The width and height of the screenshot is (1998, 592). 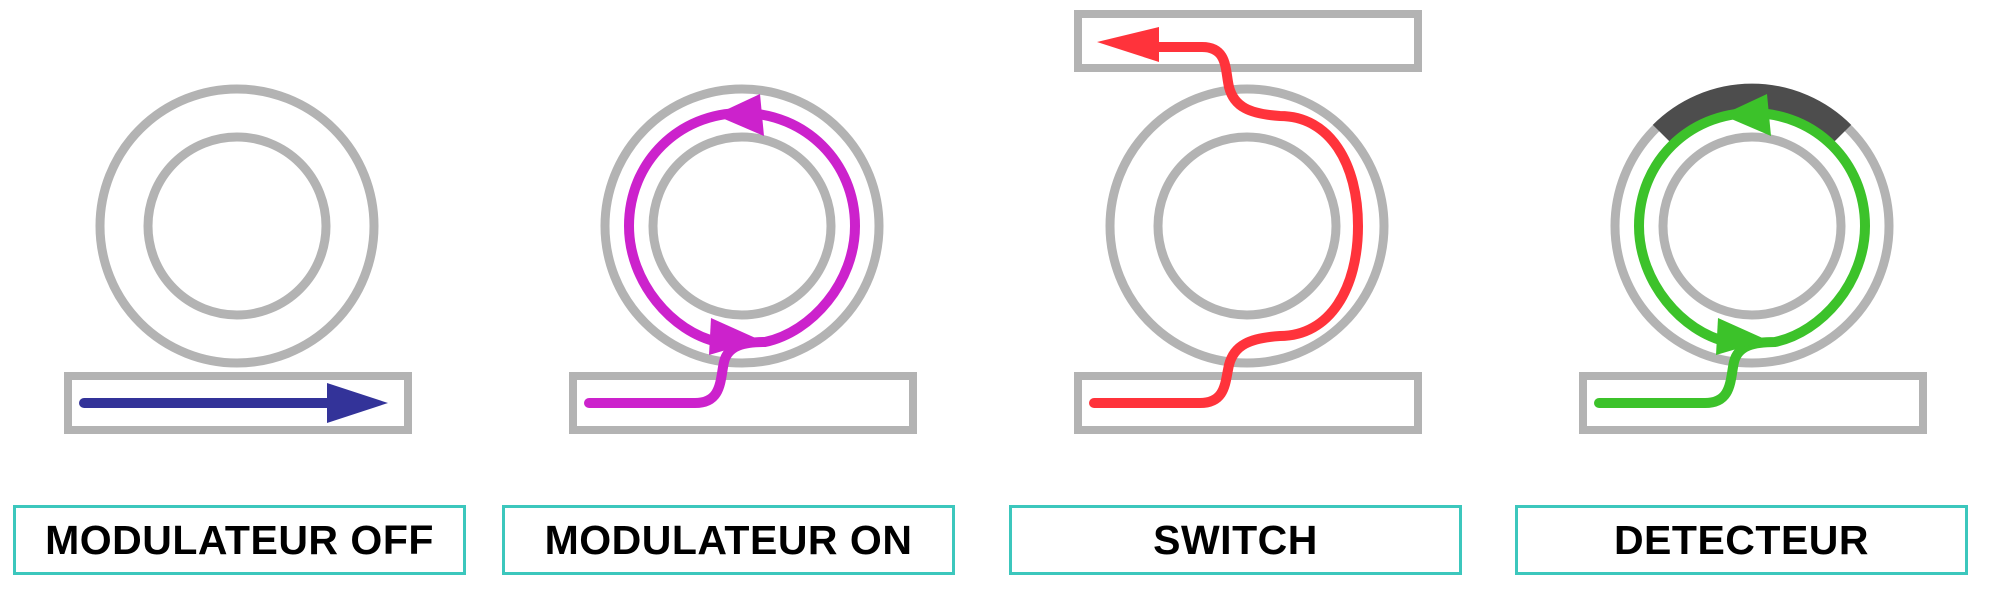 I want to click on panel-detecteur, so click(x=1753, y=258).